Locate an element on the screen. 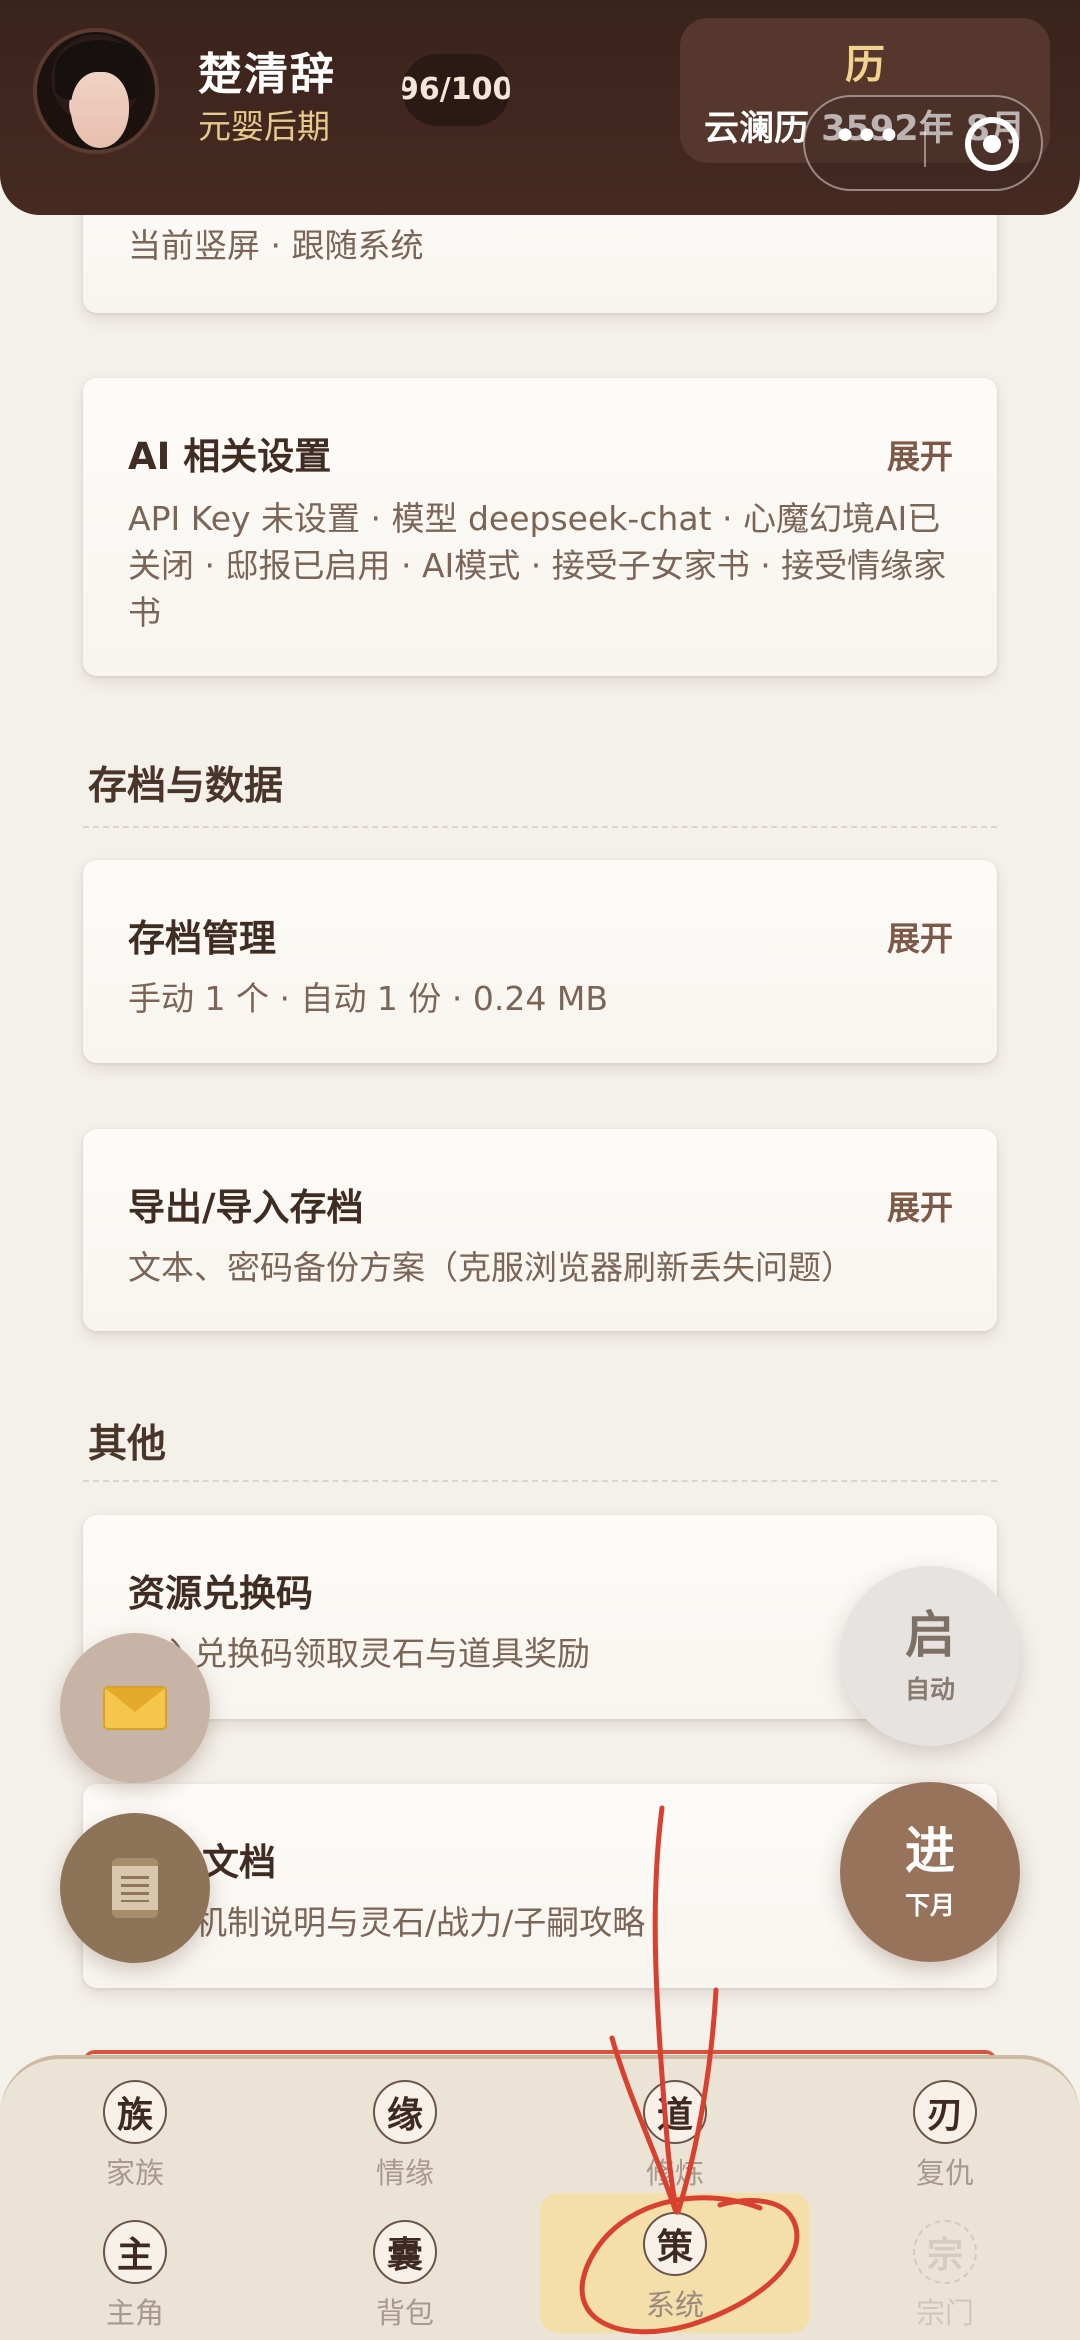 The image size is (1080, 2340). nav-glyph: 宗 is located at coordinates (945, 2252).